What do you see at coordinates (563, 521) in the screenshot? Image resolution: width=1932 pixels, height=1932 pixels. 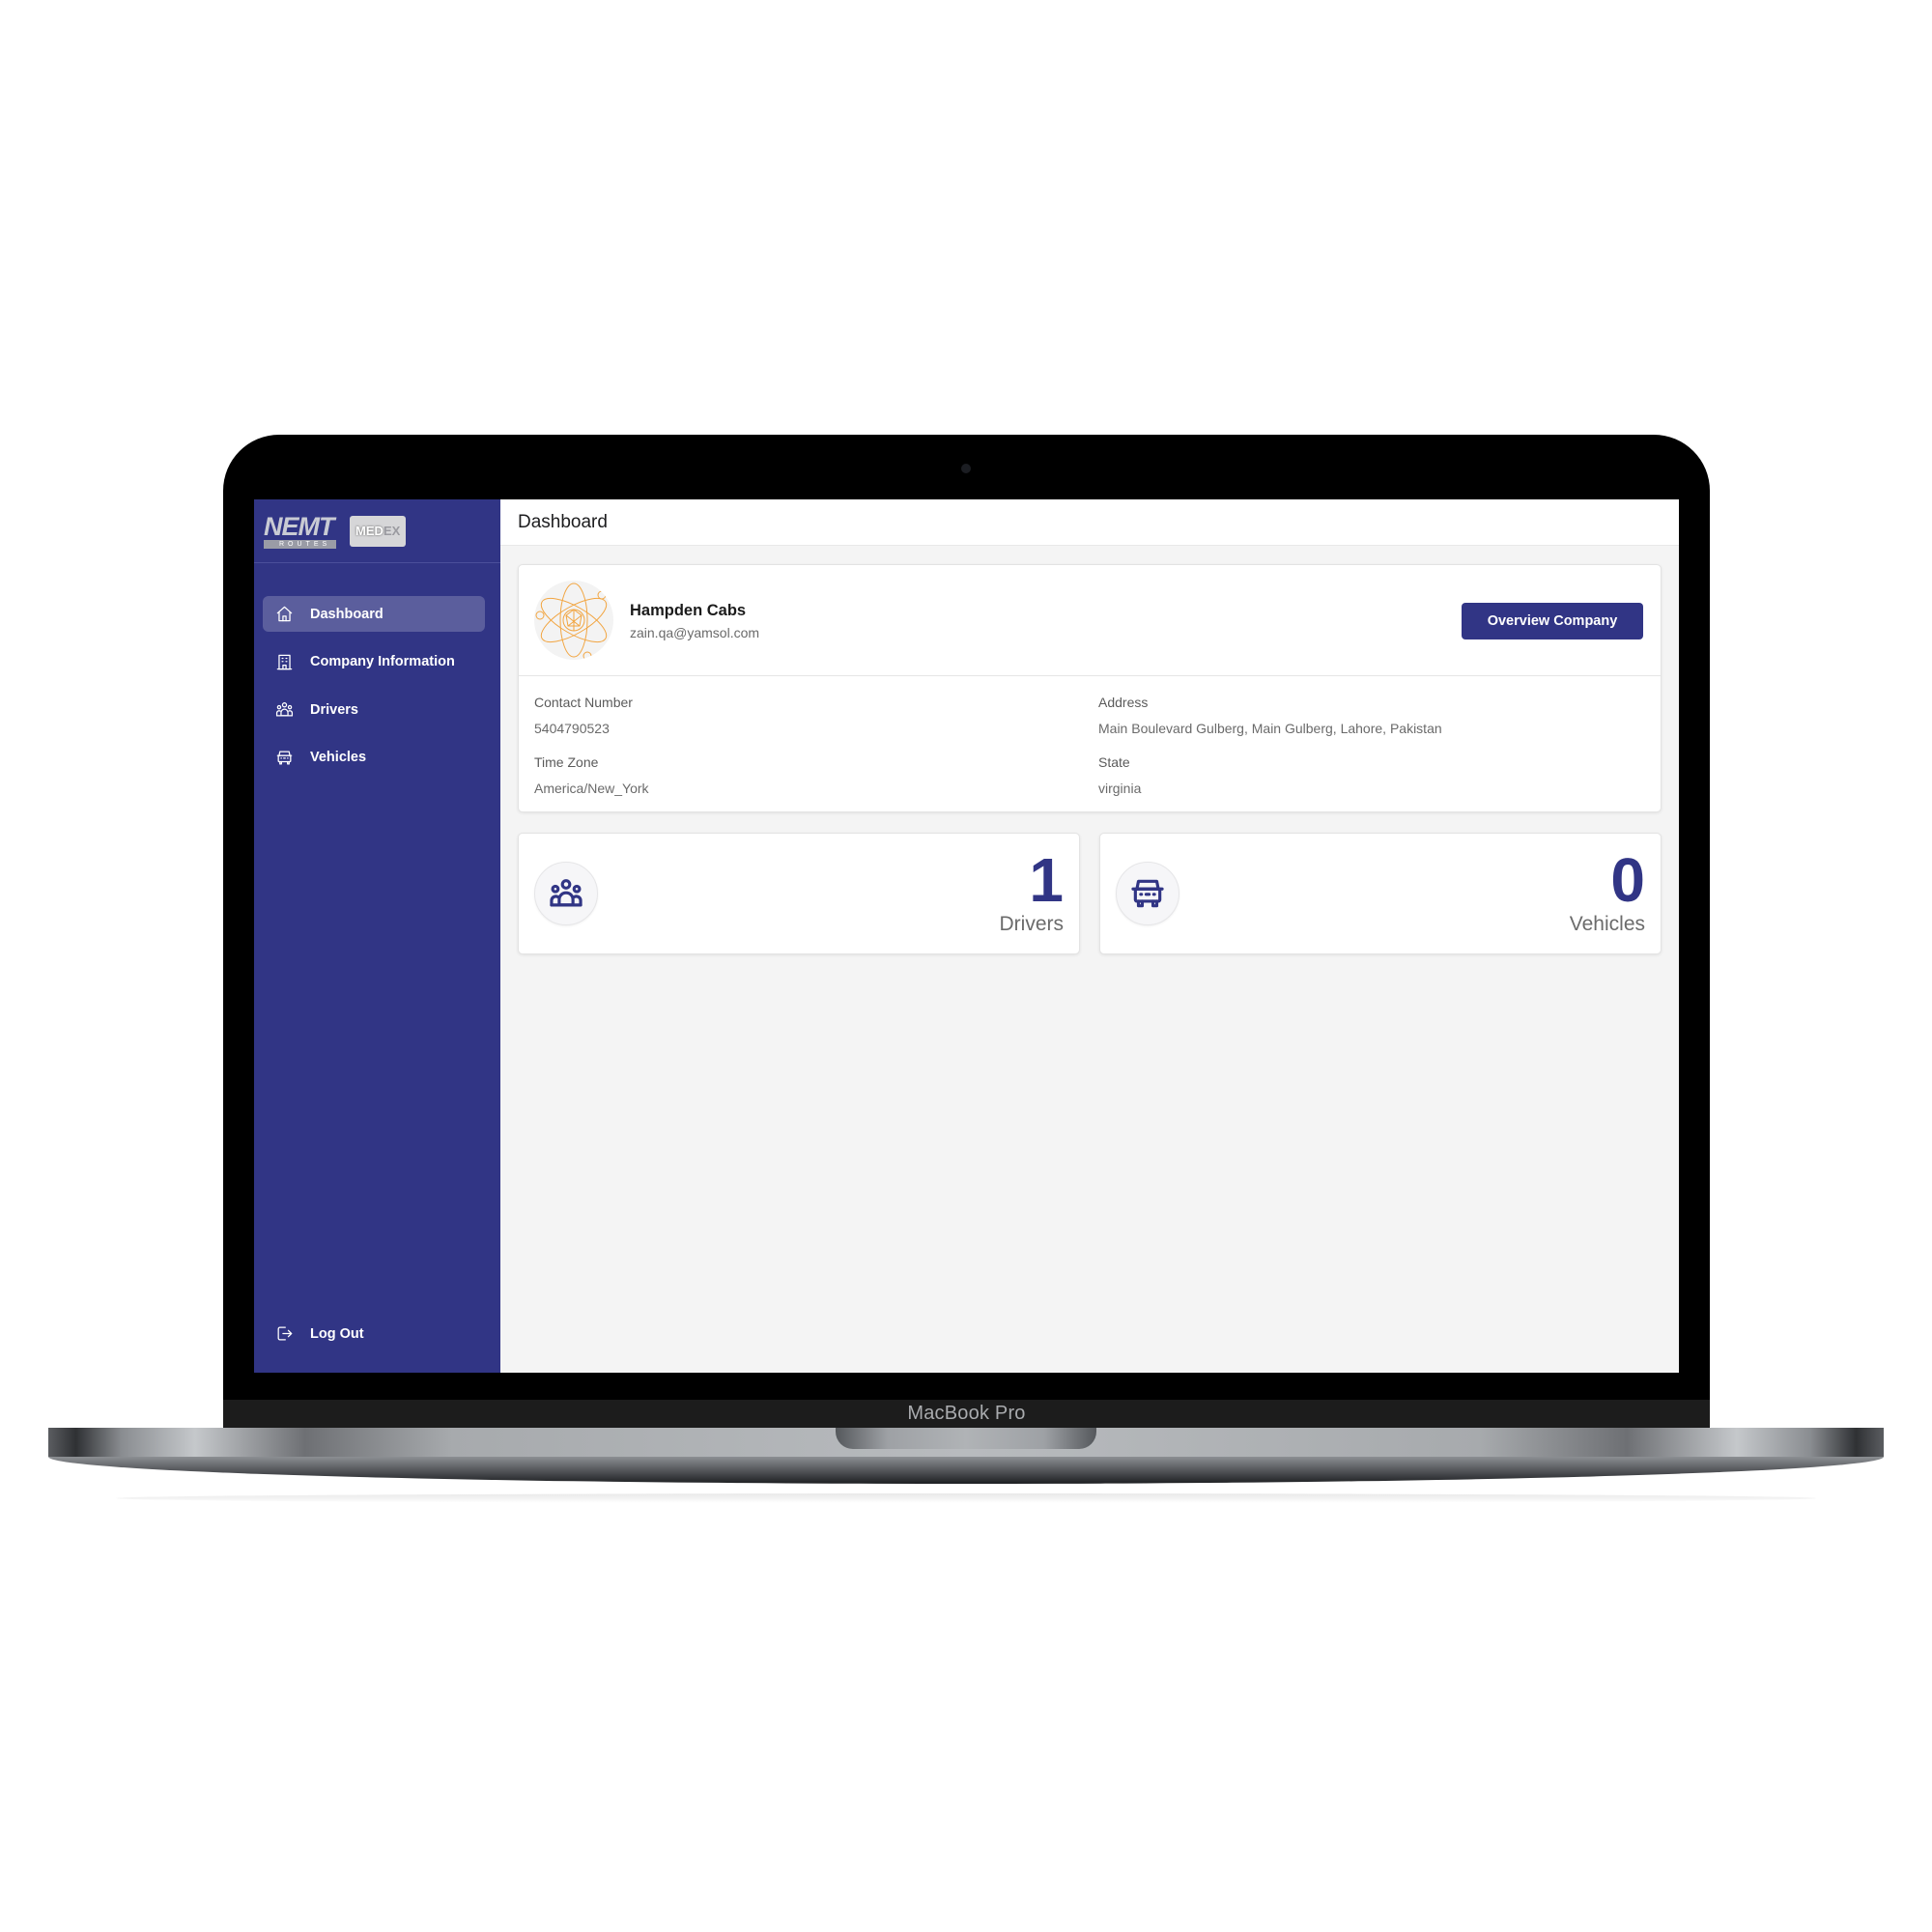 I see `page-title: Dashboard` at bounding box center [563, 521].